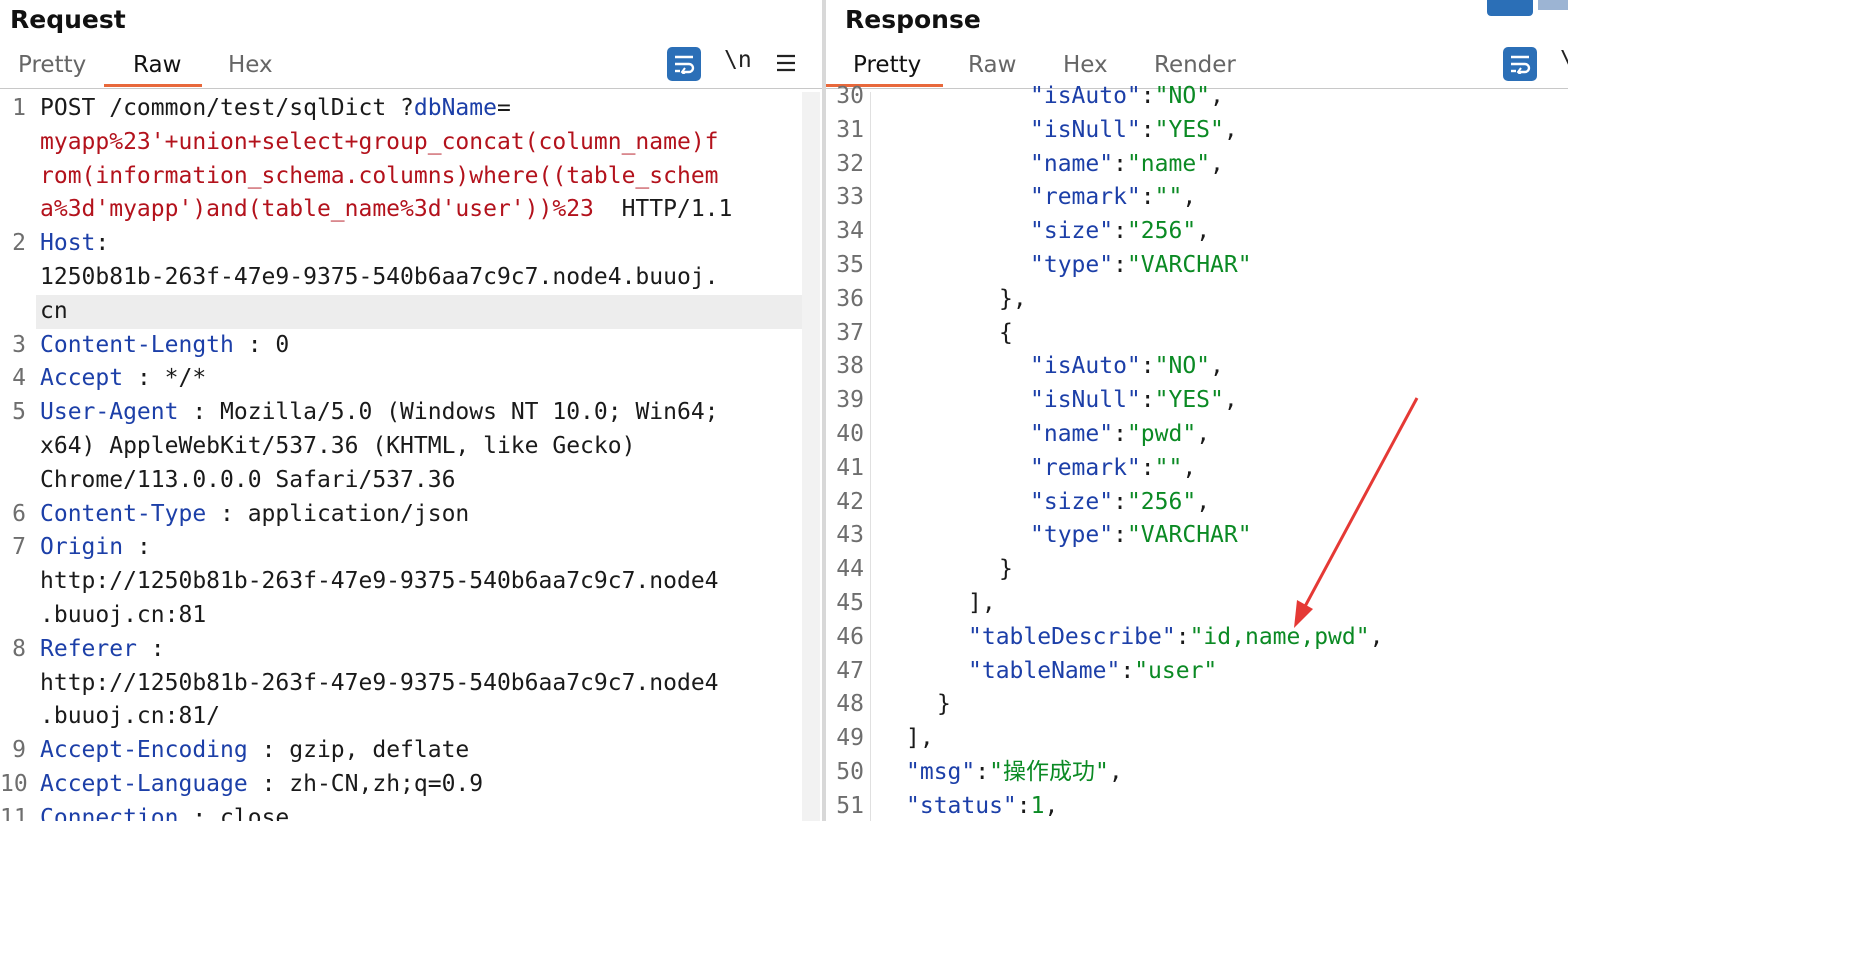 The width and height of the screenshot is (1855, 971). What do you see at coordinates (19, 513) in the screenshot?
I see `line-number: 6` at bounding box center [19, 513].